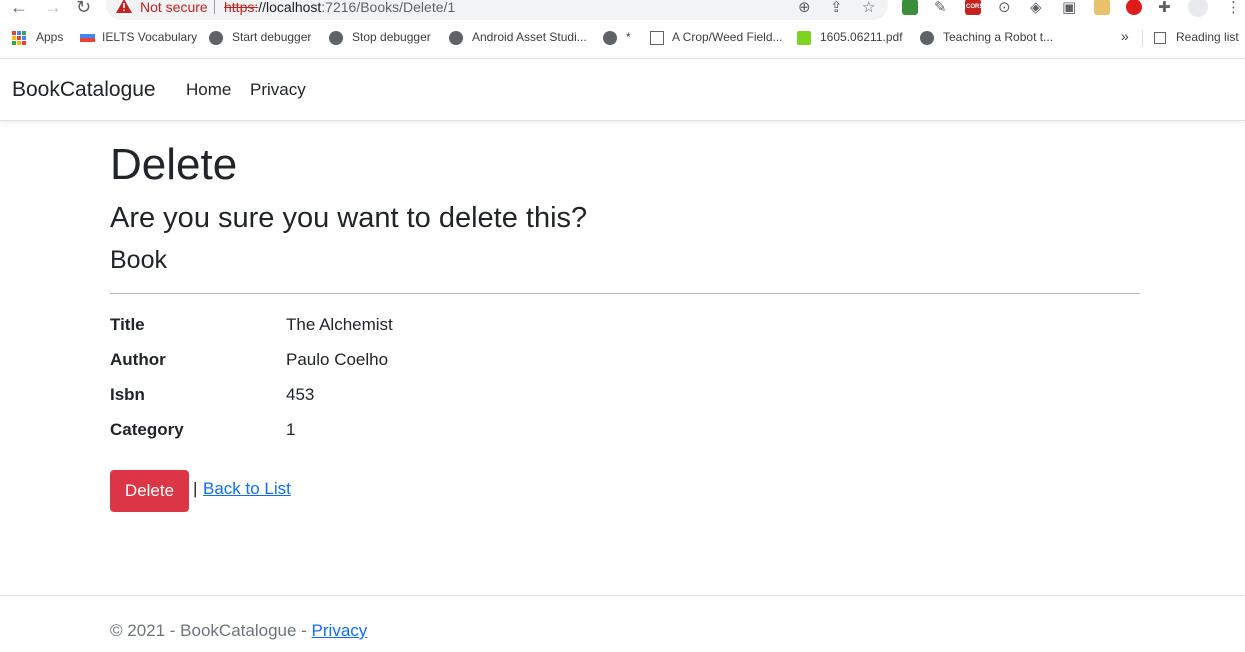  What do you see at coordinates (622, 623) in the screenshot?
I see `page-footer: © 2021 - BookCatalogue - Privacy` at bounding box center [622, 623].